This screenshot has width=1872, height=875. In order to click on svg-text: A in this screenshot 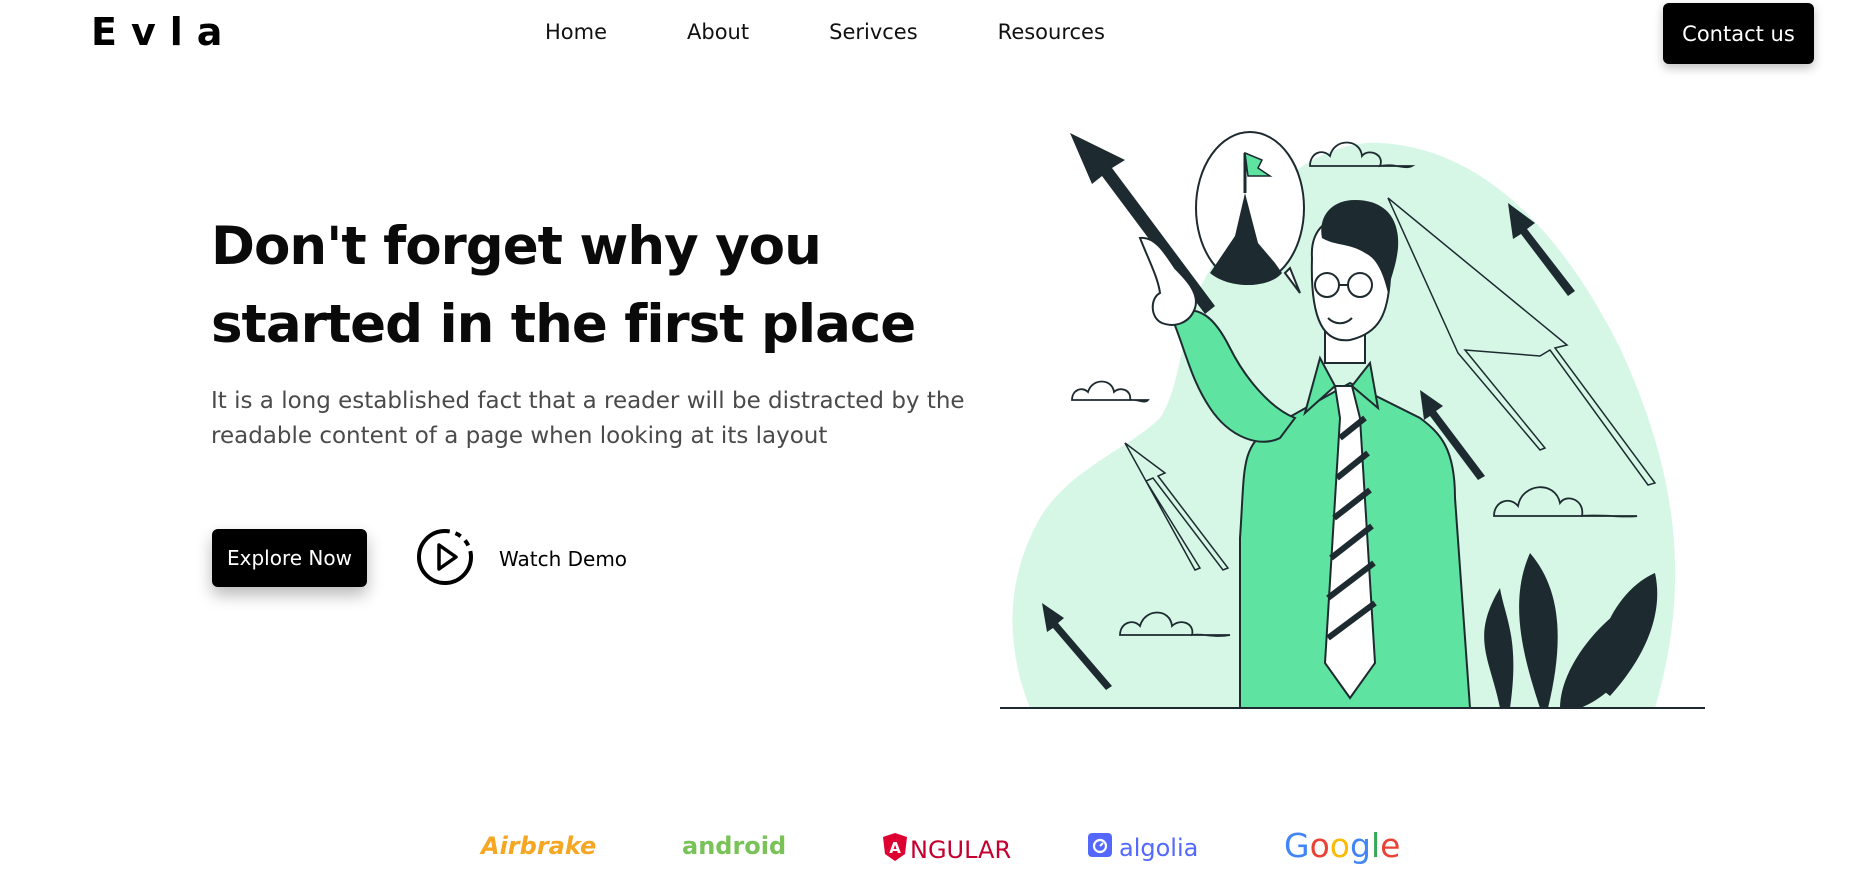, I will do `click(895, 848)`.